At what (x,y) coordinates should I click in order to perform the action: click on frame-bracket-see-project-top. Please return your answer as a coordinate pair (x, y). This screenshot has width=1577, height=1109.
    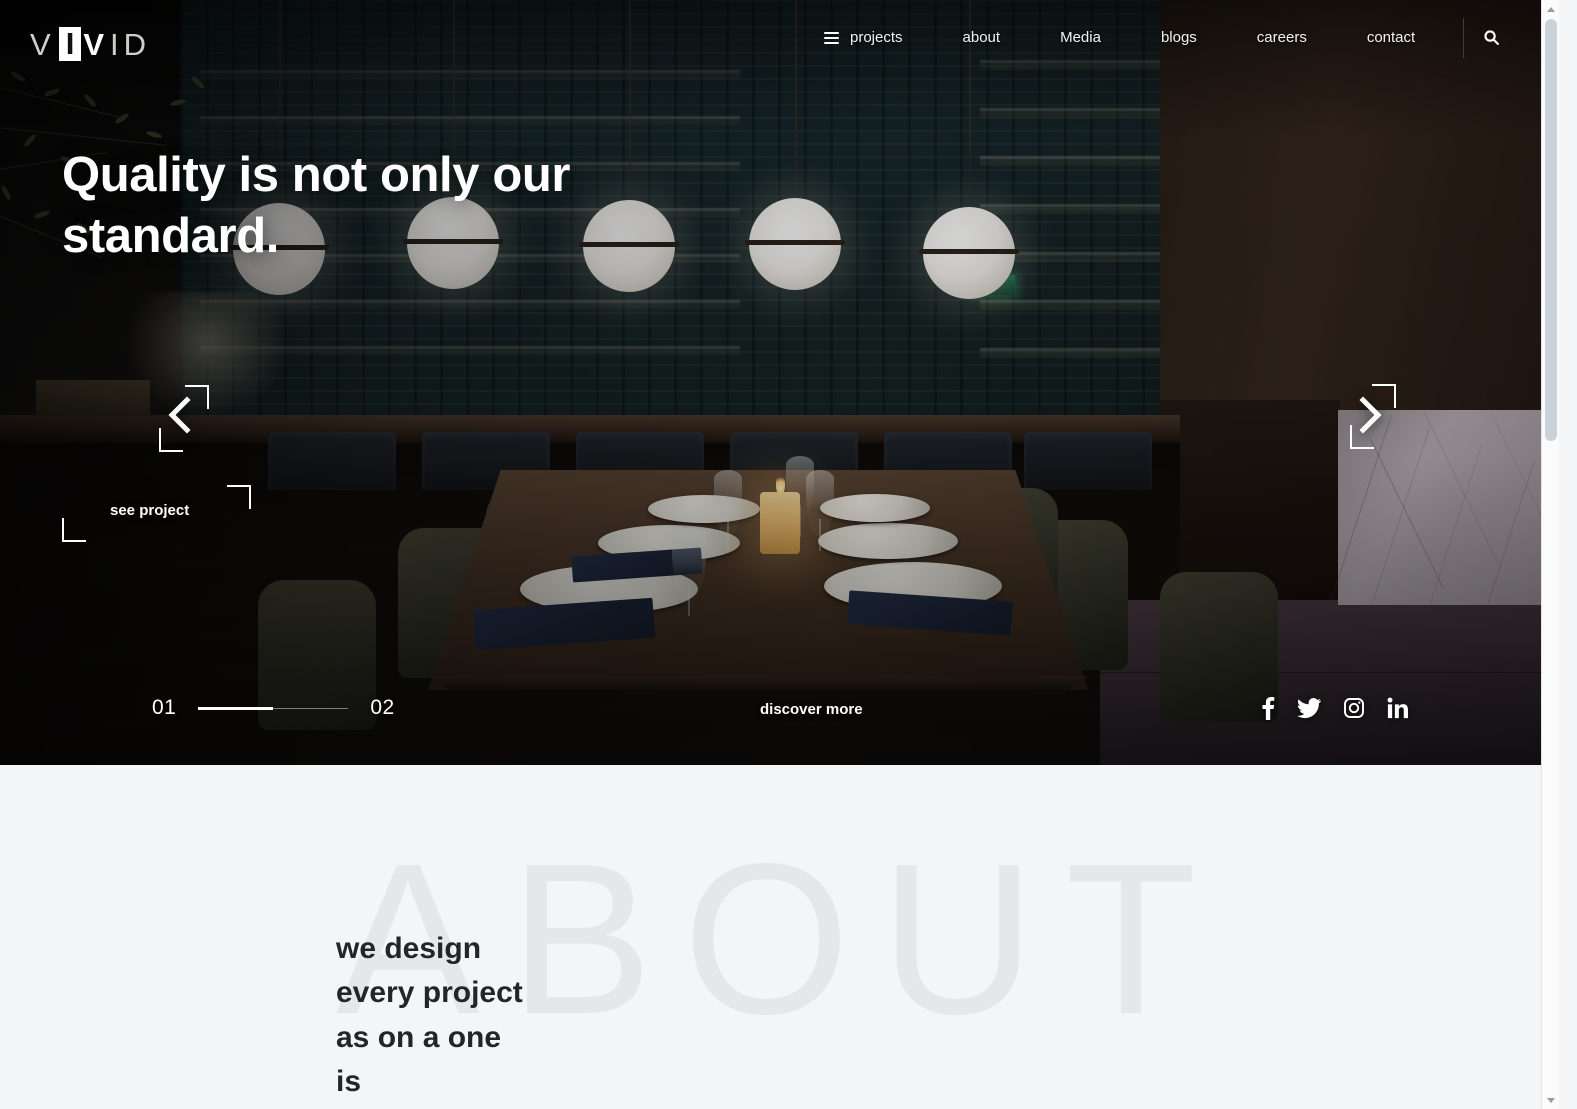
    Looking at the image, I should click on (229, 507).